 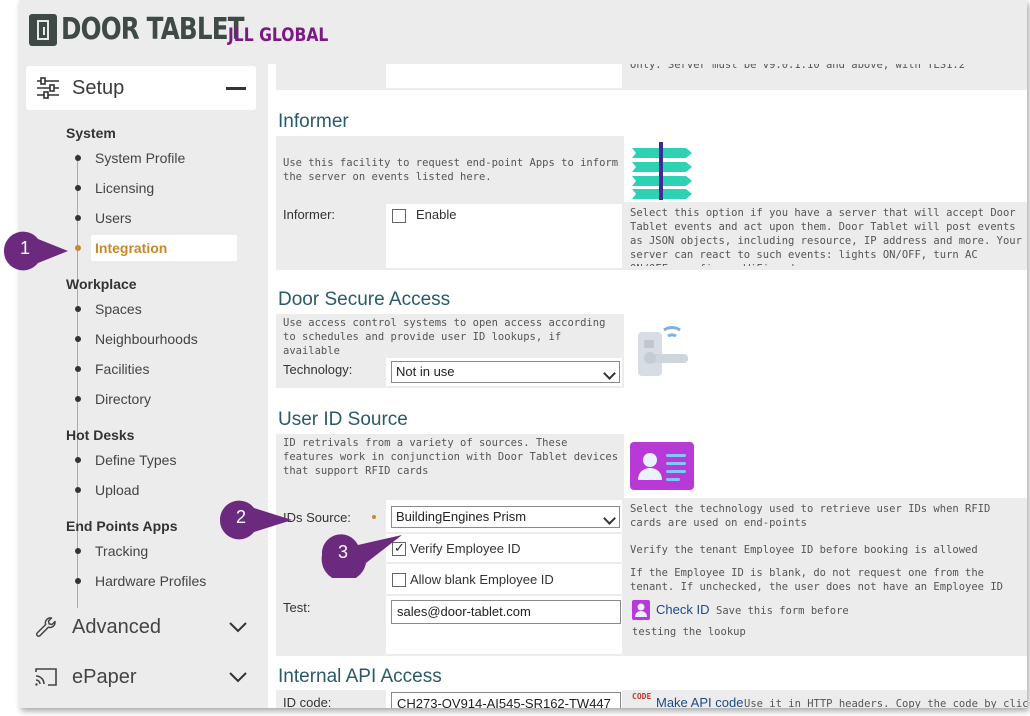 What do you see at coordinates (240, 517) in the screenshot?
I see `callout-2-label: 2` at bounding box center [240, 517].